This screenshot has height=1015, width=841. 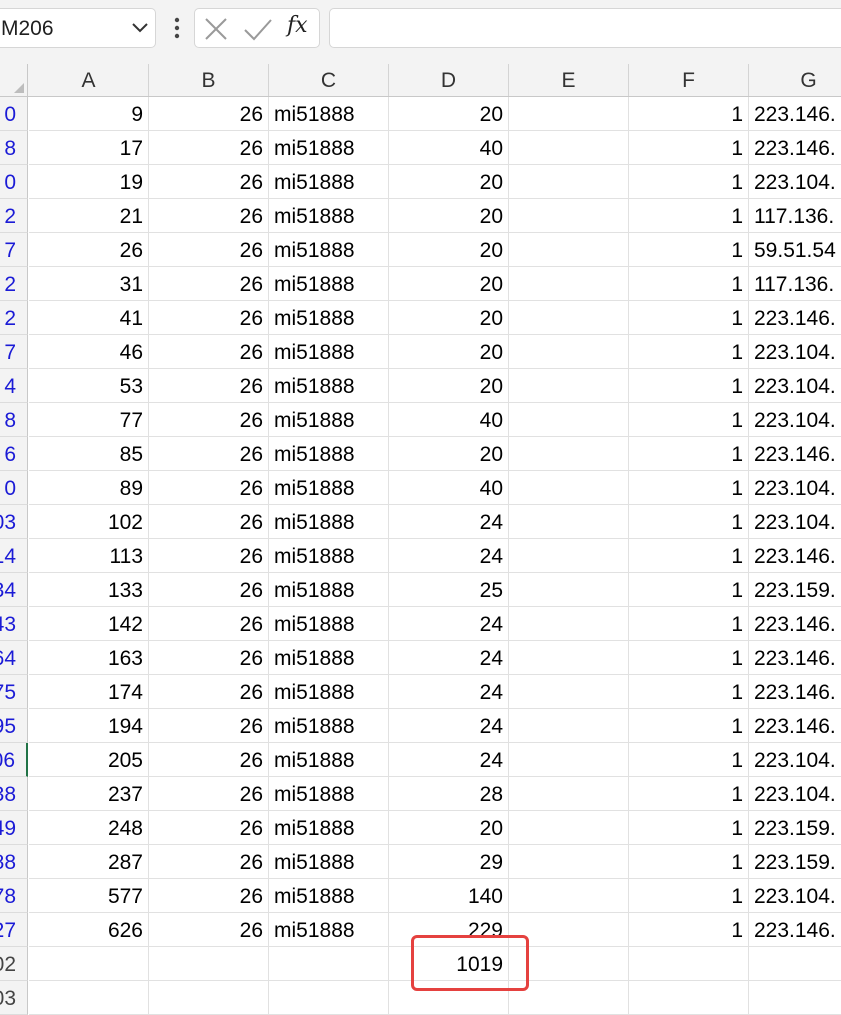 What do you see at coordinates (89, 420) in the screenshot?
I see `cell-a: 77` at bounding box center [89, 420].